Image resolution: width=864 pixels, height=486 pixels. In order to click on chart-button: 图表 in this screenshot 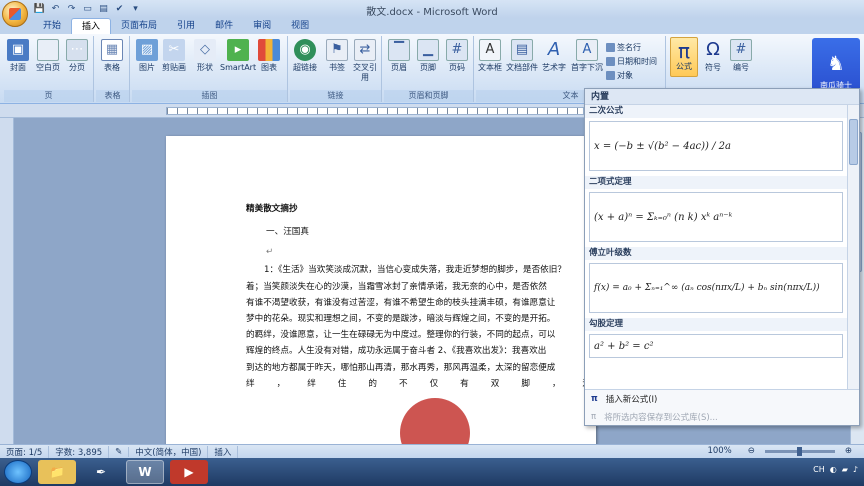, I will do `click(269, 56)`.